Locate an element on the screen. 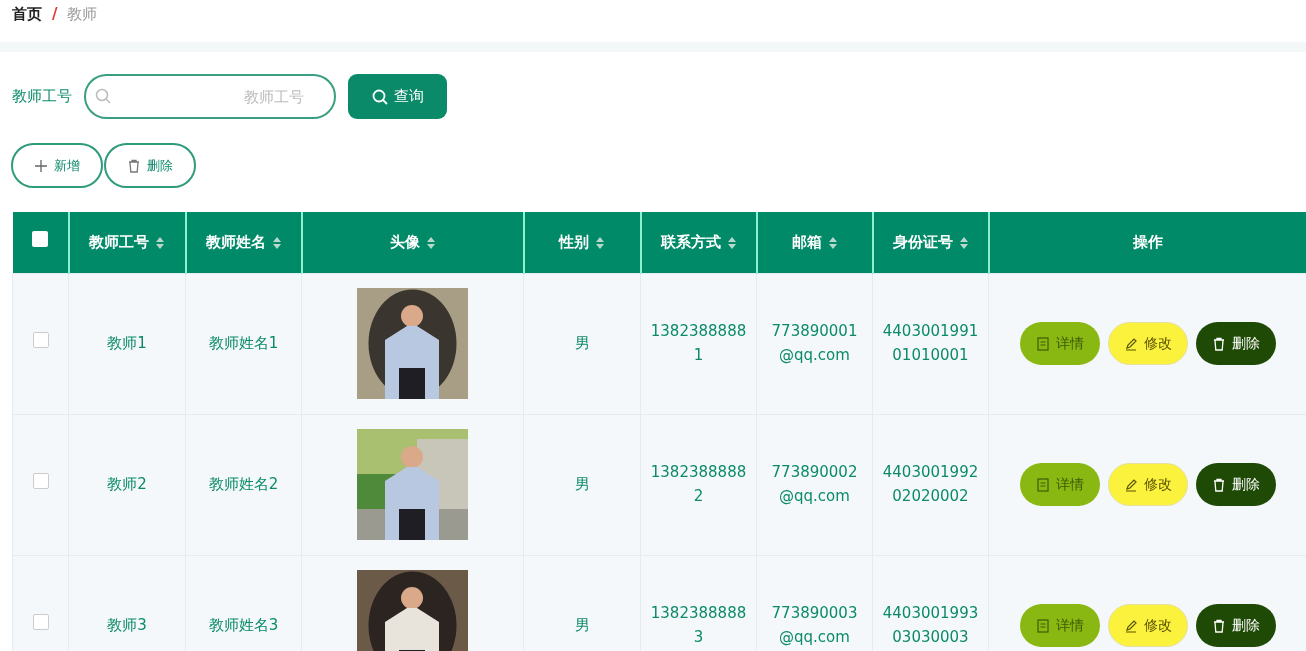  column-header: 邮箱 is located at coordinates (814, 242).